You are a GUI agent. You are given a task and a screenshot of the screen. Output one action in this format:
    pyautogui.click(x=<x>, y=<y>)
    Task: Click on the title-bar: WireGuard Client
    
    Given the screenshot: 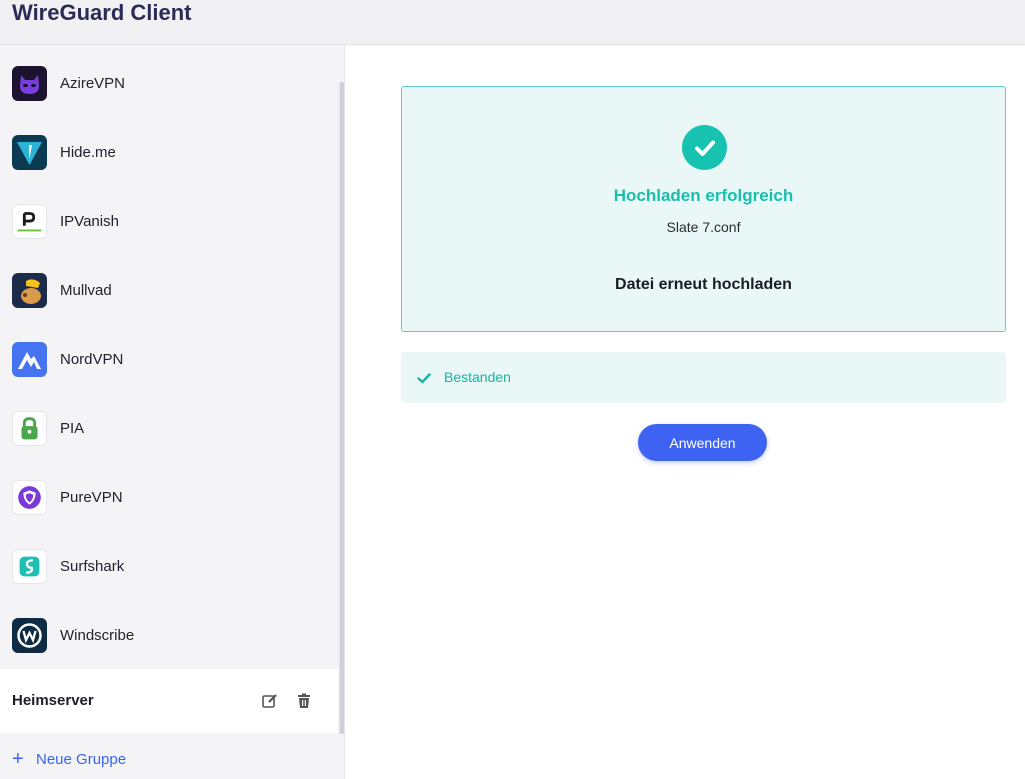 What is the action you would take?
    pyautogui.click(x=512, y=22)
    